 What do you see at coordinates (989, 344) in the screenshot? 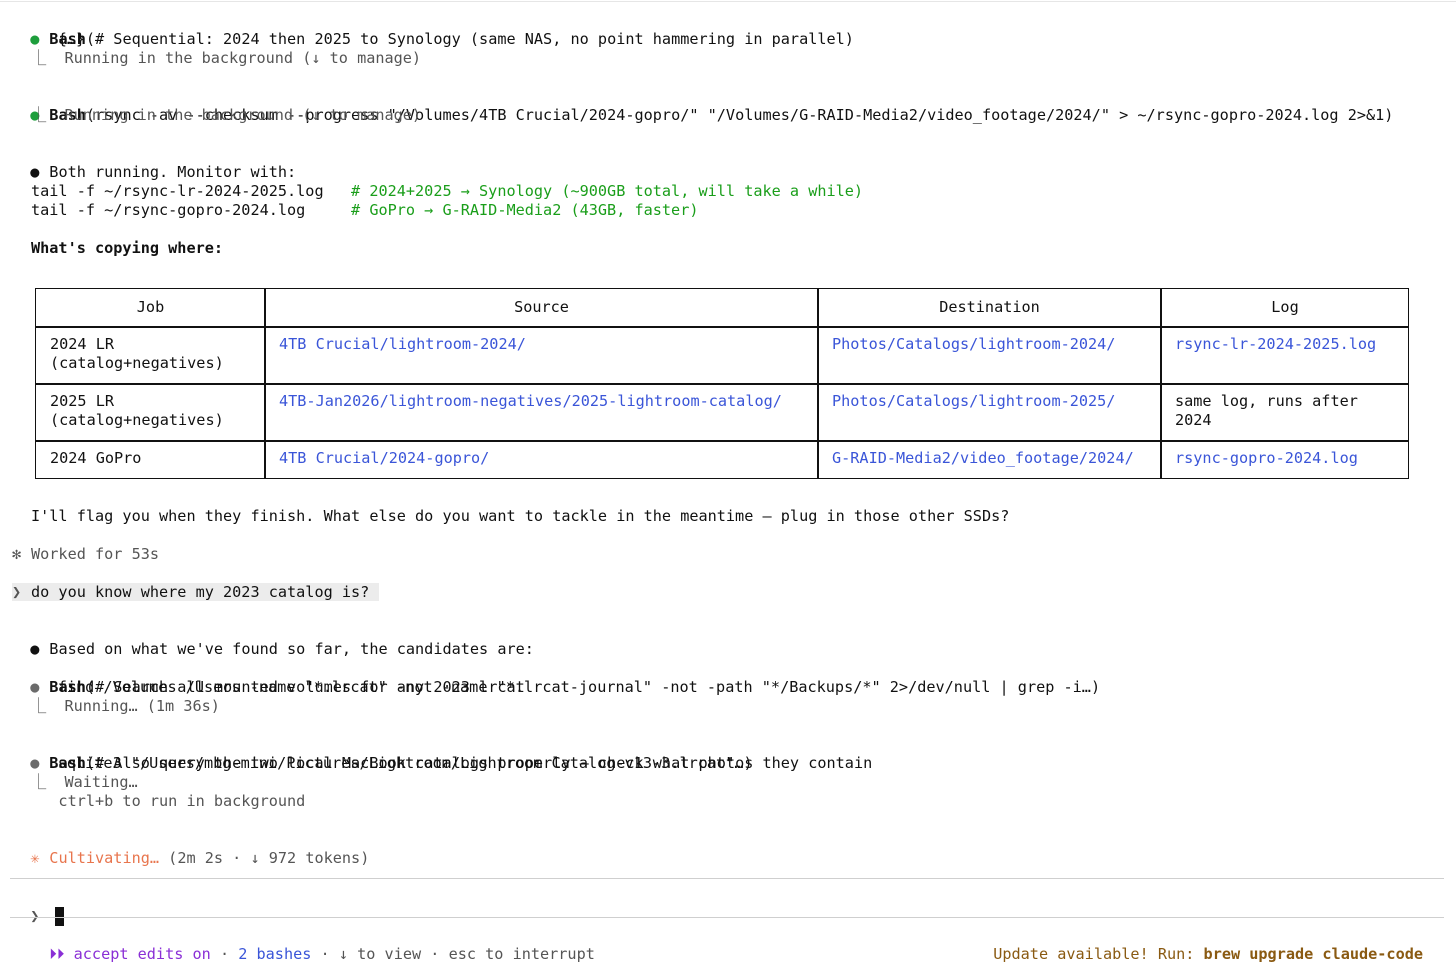
I see `table-cell-destination: Photos/Catalogs/lightroom-2024/` at bounding box center [989, 344].